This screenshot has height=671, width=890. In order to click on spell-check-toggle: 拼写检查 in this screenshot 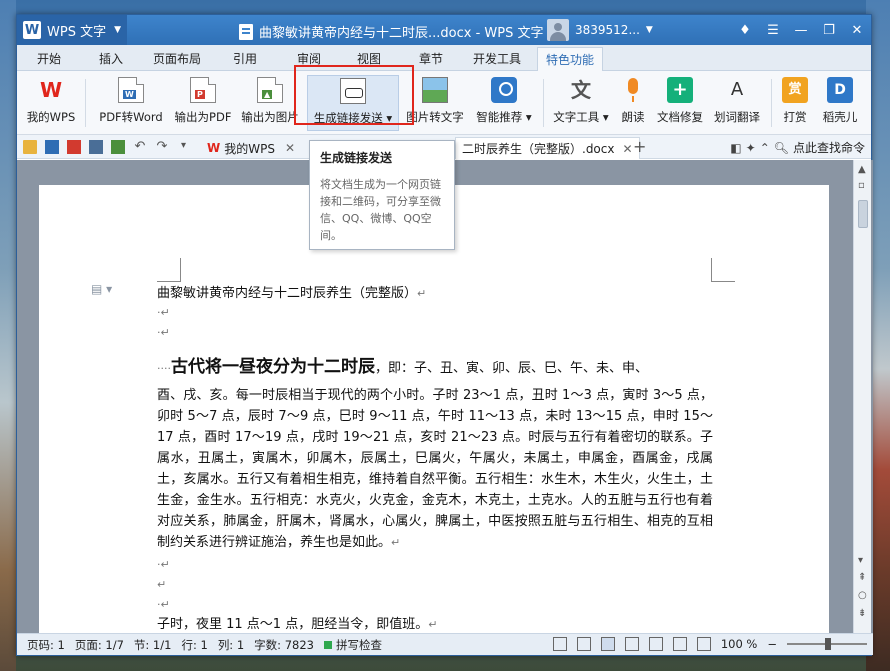, I will do `click(352, 645)`.